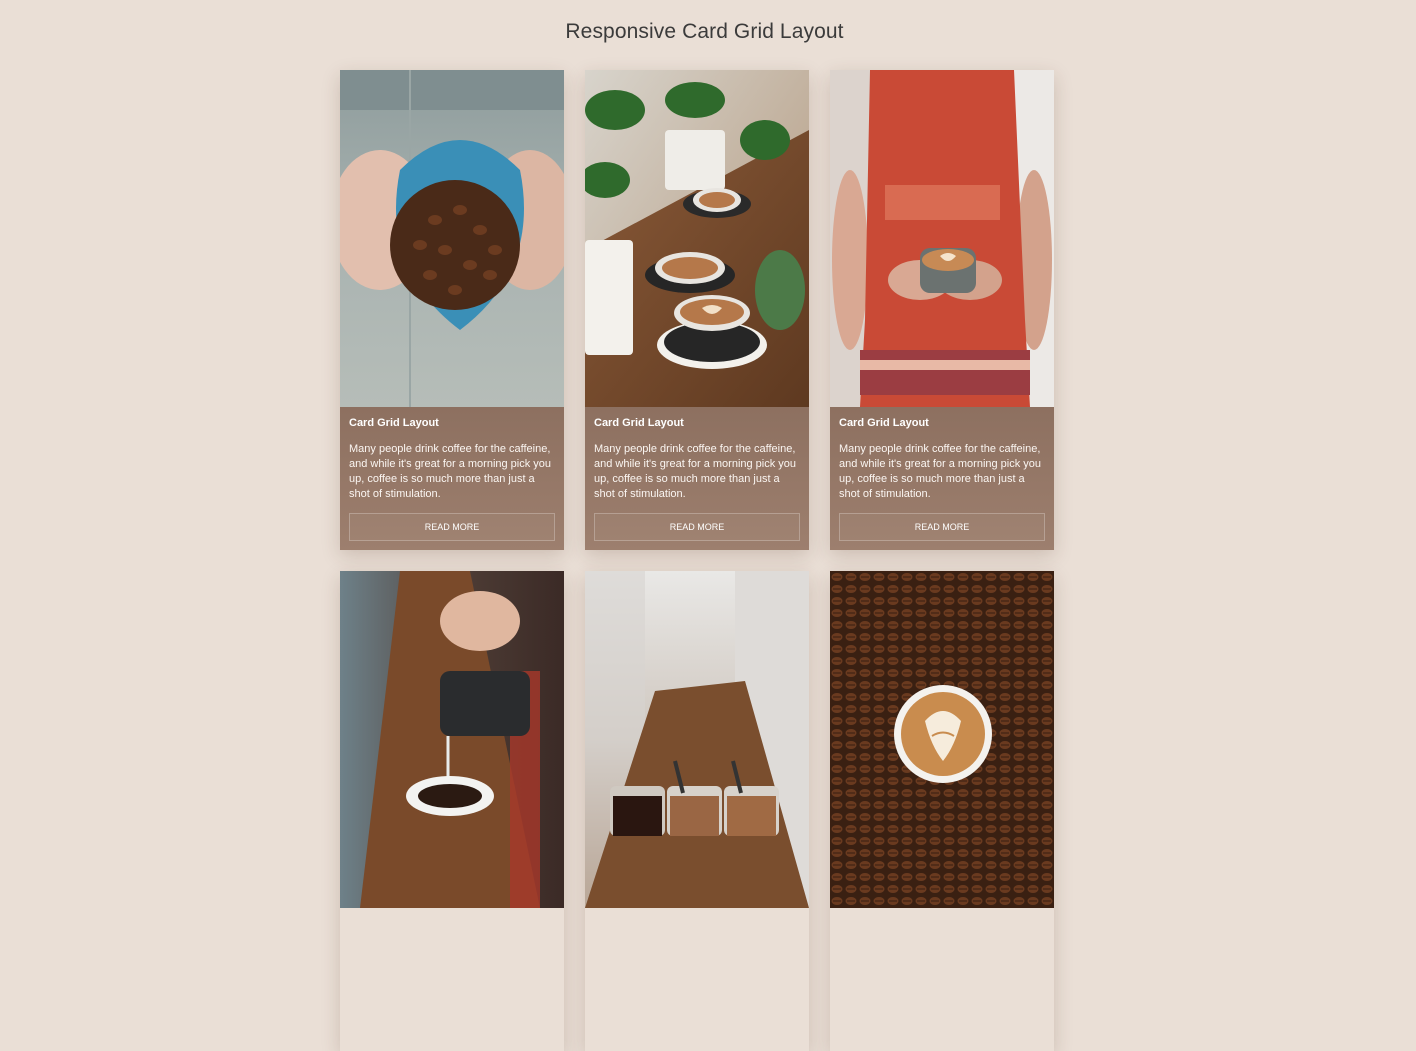 This screenshot has height=1051, width=1416. What do you see at coordinates (452, 739) in the screenshot?
I see `card-image-milk-pour` at bounding box center [452, 739].